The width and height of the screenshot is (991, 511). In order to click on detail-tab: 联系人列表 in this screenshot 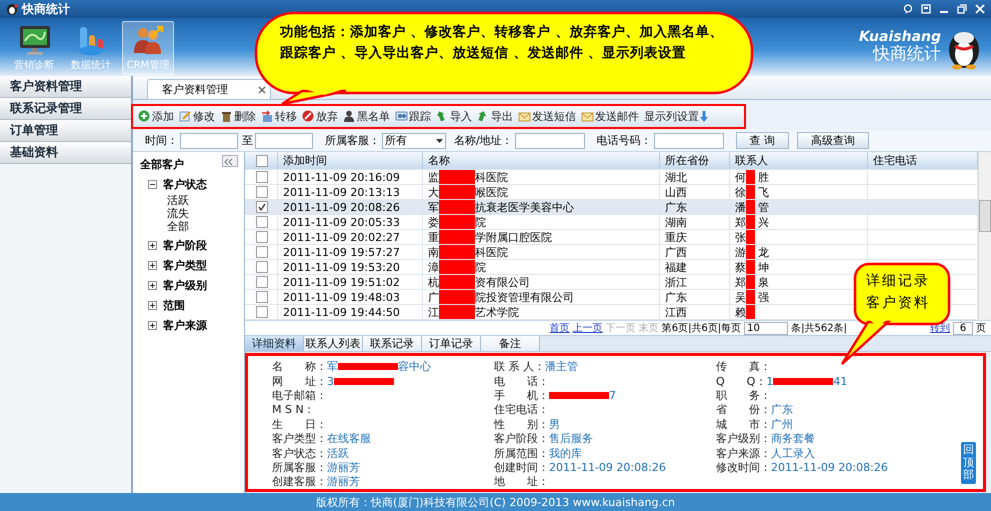, I will do `click(333, 344)`.